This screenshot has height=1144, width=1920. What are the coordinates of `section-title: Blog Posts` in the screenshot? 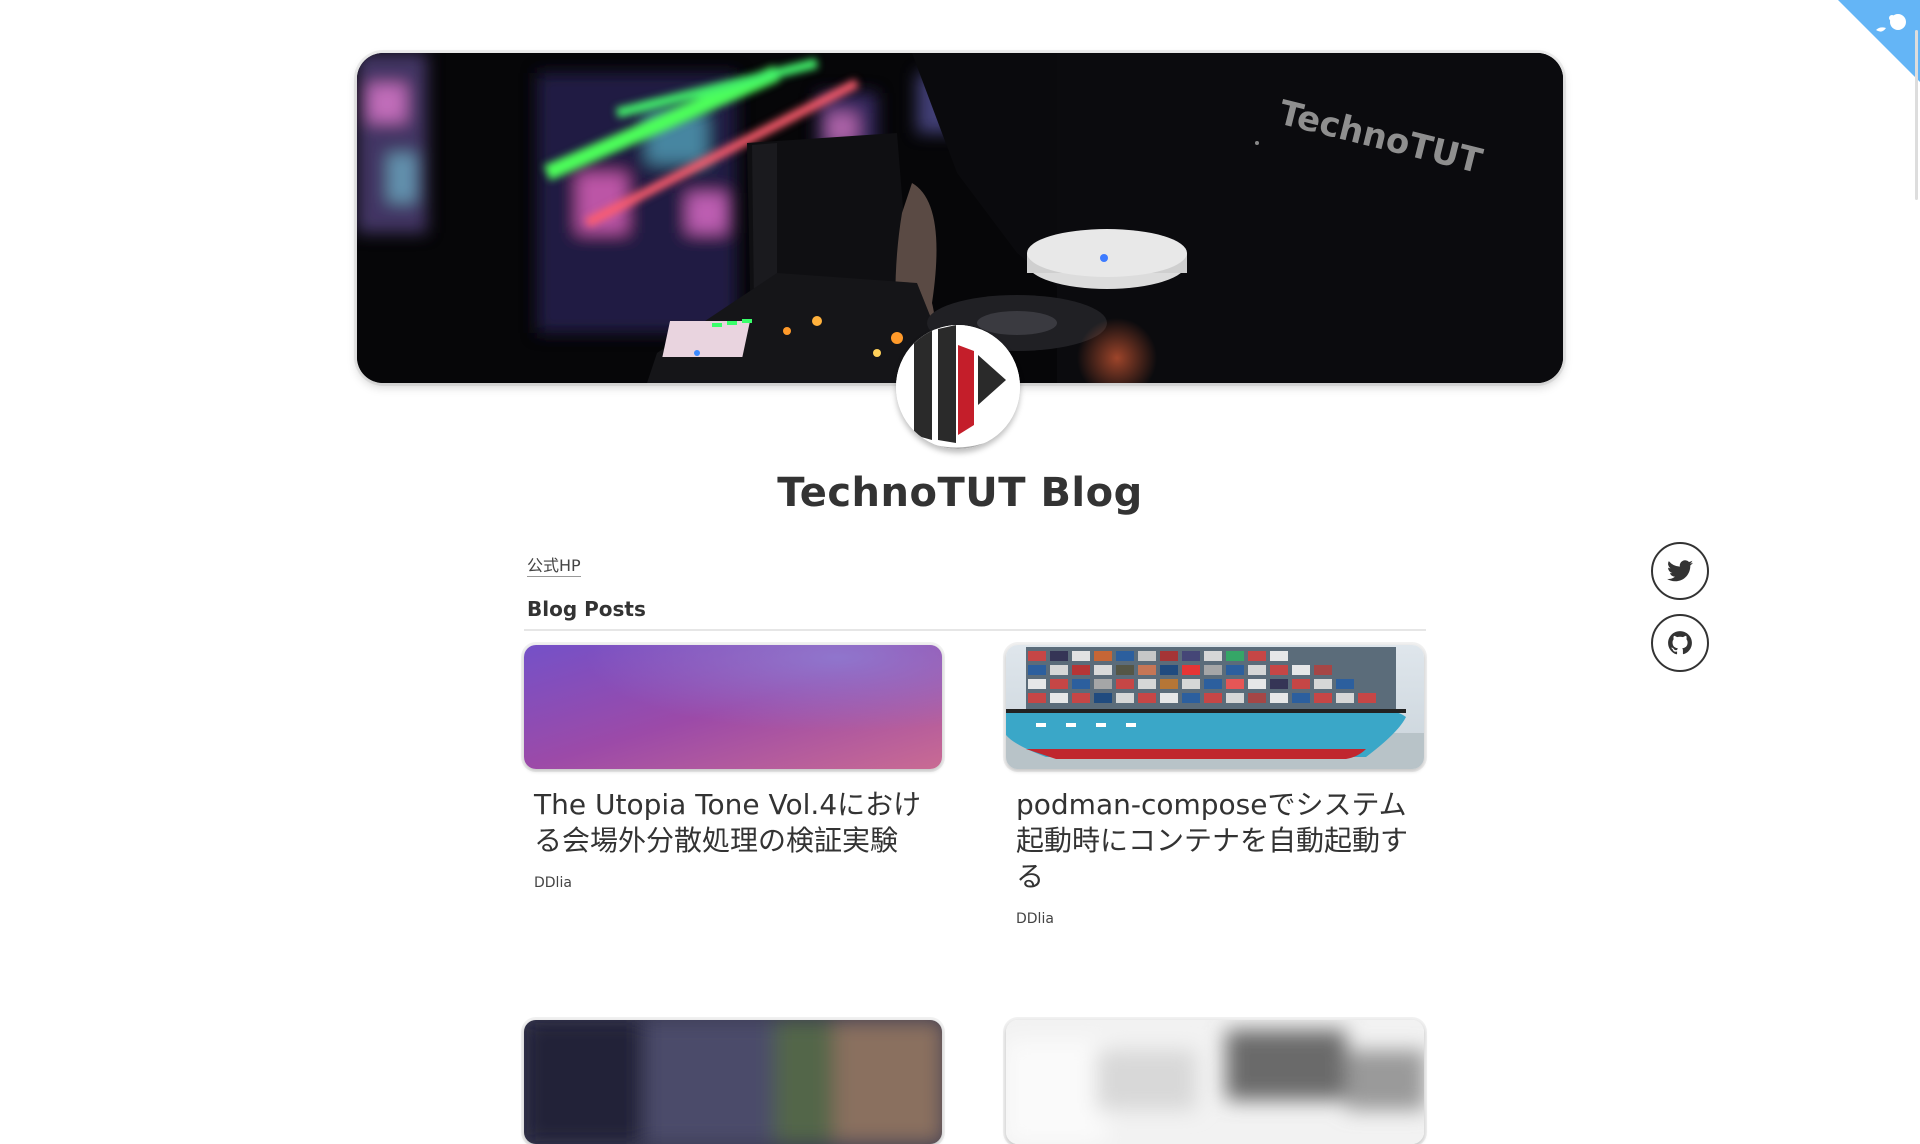 It's located at (586, 609).